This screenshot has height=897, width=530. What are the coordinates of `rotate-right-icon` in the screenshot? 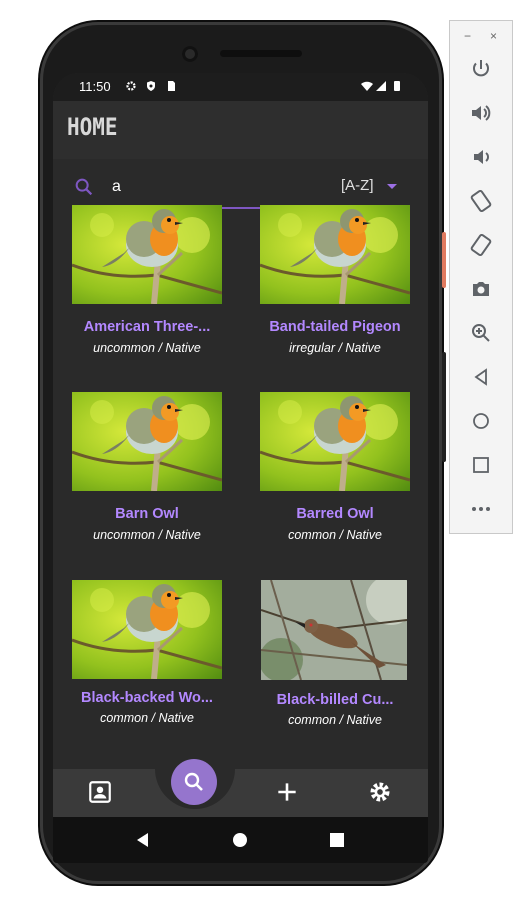 It's located at (481, 245).